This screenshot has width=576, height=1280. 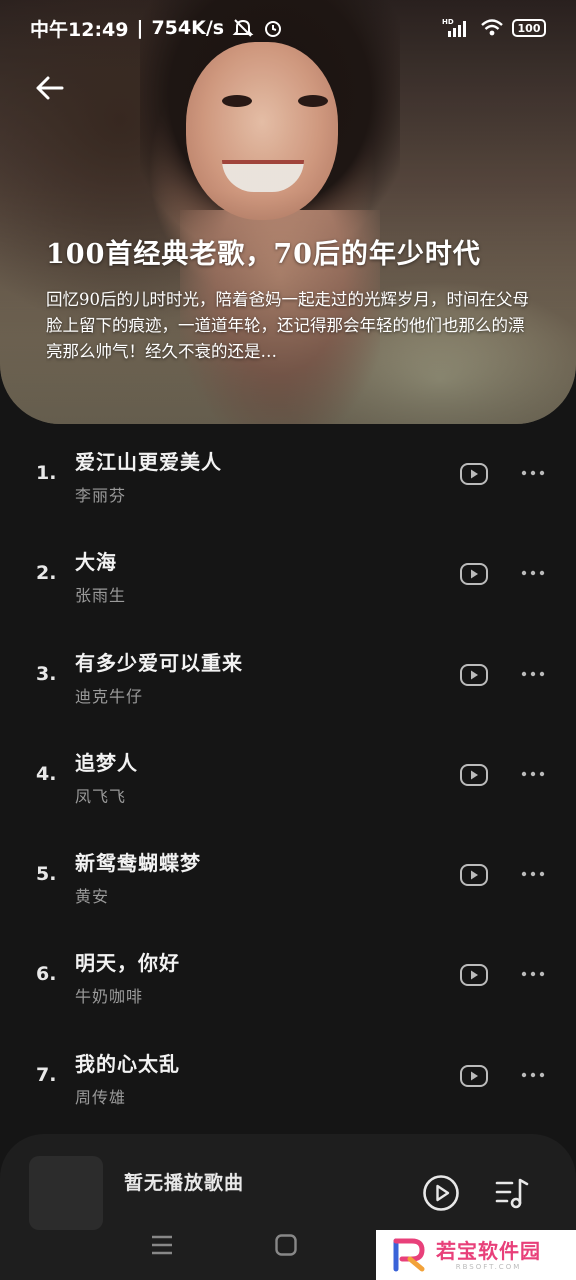 I want to click on song-title: 明天，你好, so click(x=127, y=963).